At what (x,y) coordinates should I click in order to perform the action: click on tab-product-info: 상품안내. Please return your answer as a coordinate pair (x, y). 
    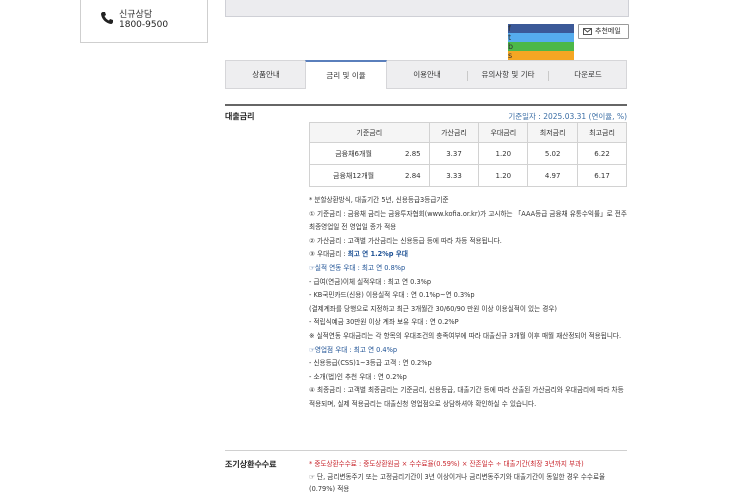
    Looking at the image, I should click on (266, 75).